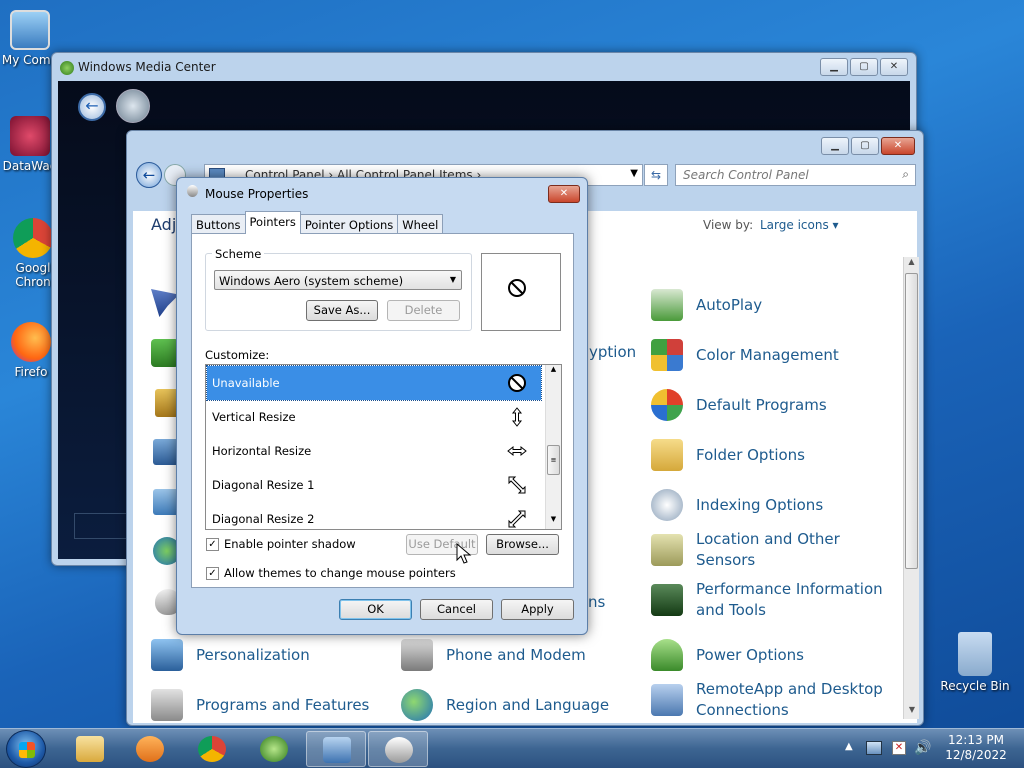 The image size is (1024, 768). I want to click on scroll-thumb, so click(911, 421).